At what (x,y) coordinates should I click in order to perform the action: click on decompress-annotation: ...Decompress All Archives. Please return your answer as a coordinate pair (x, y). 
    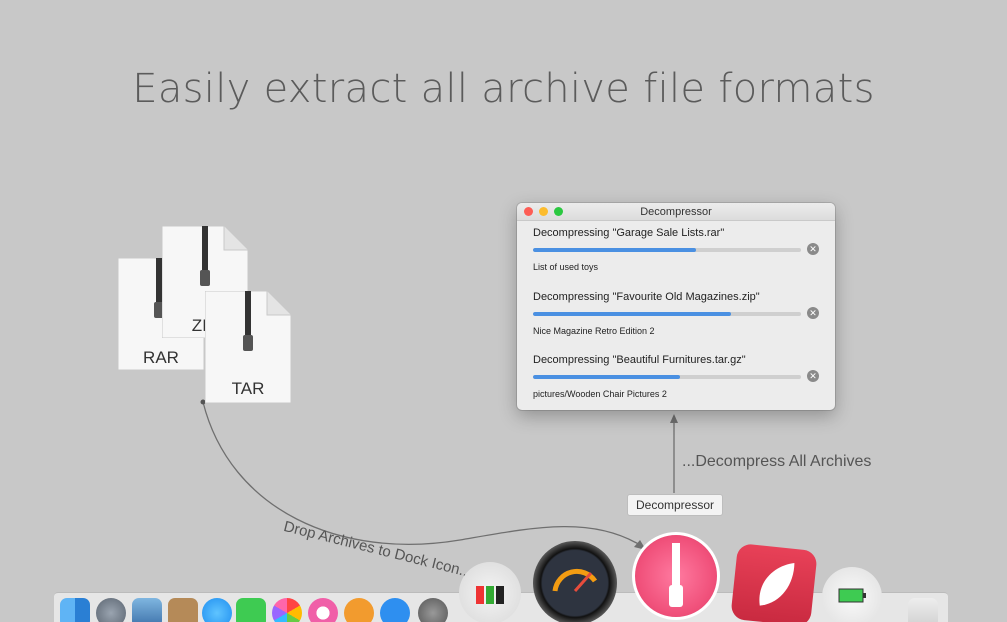
    Looking at the image, I should click on (777, 461).